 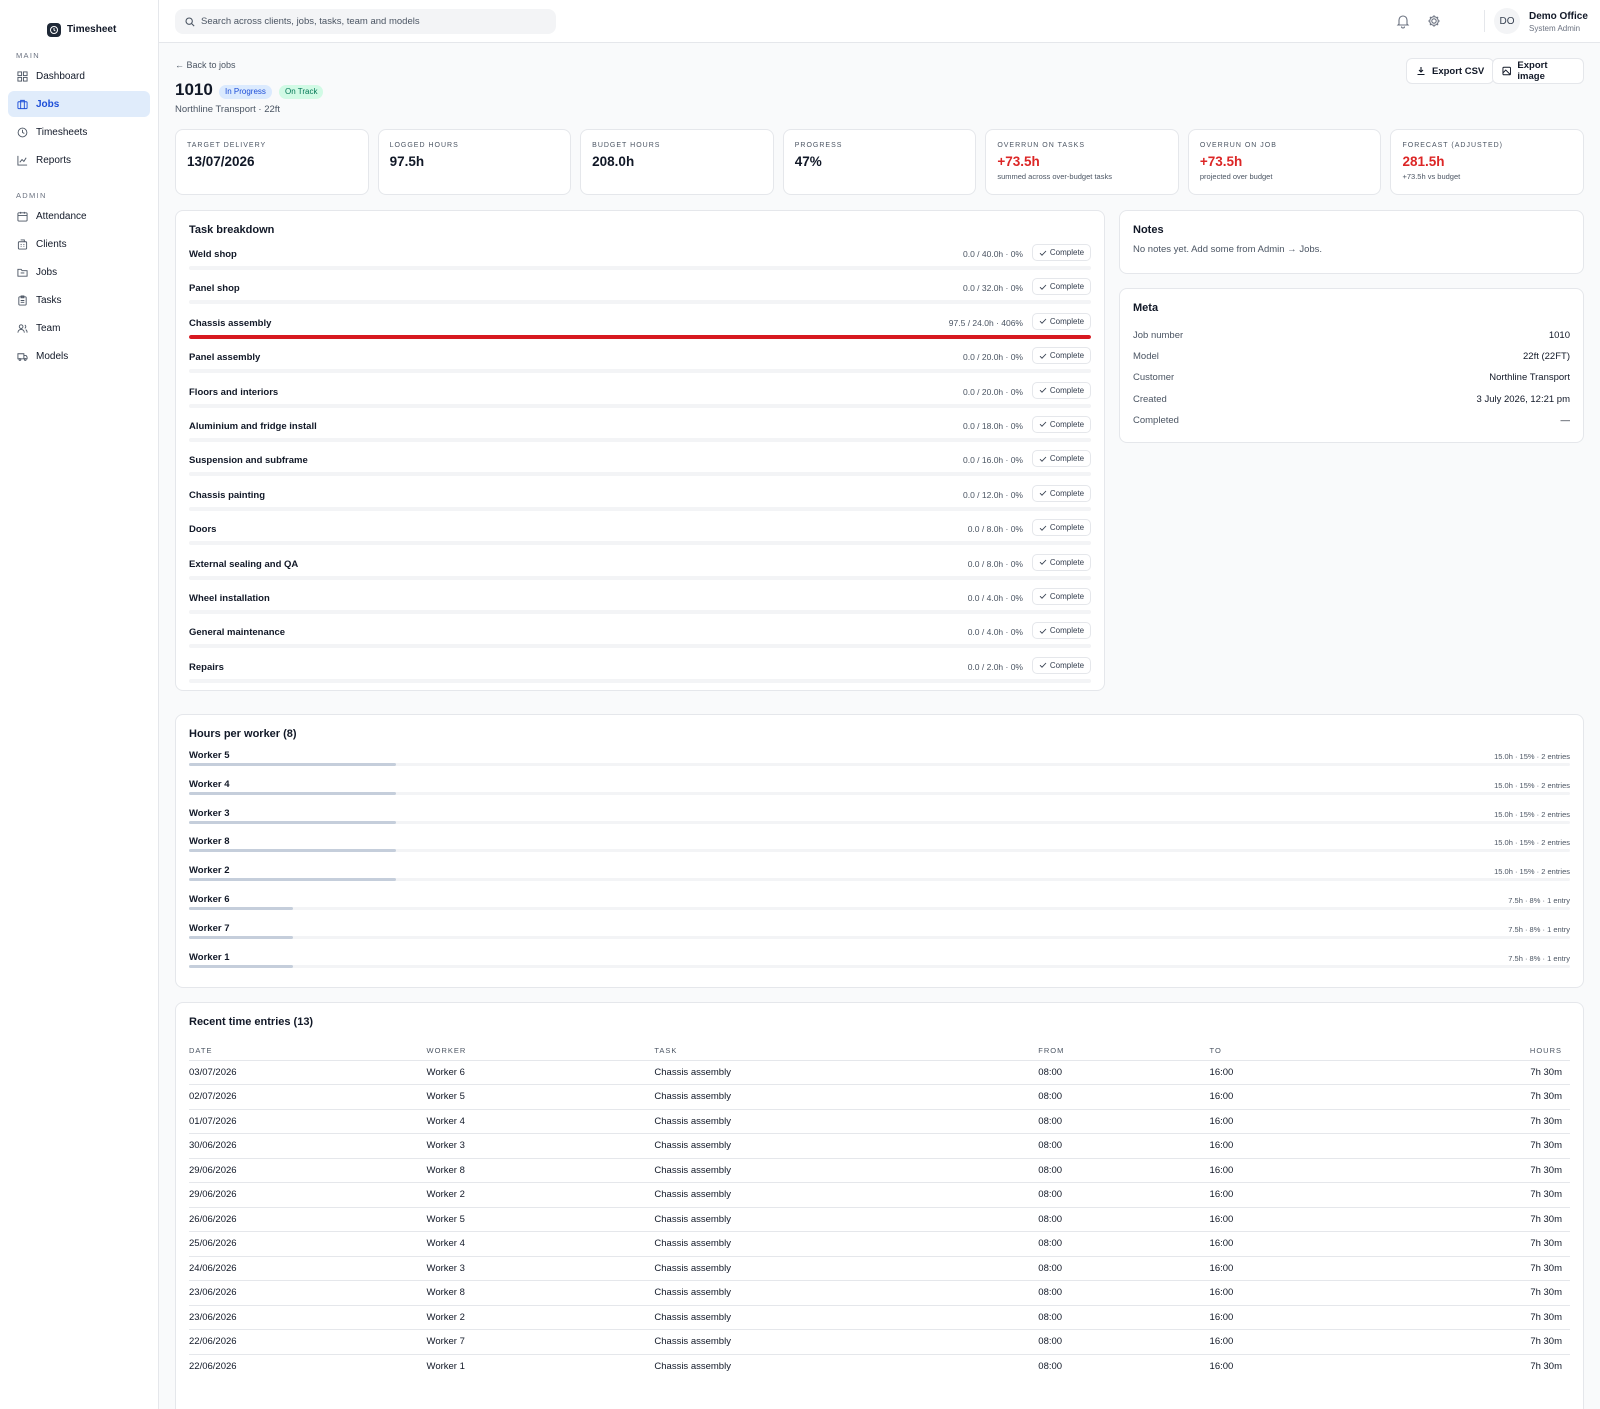 I want to click on user-name: Demo Office, so click(x=1558, y=16).